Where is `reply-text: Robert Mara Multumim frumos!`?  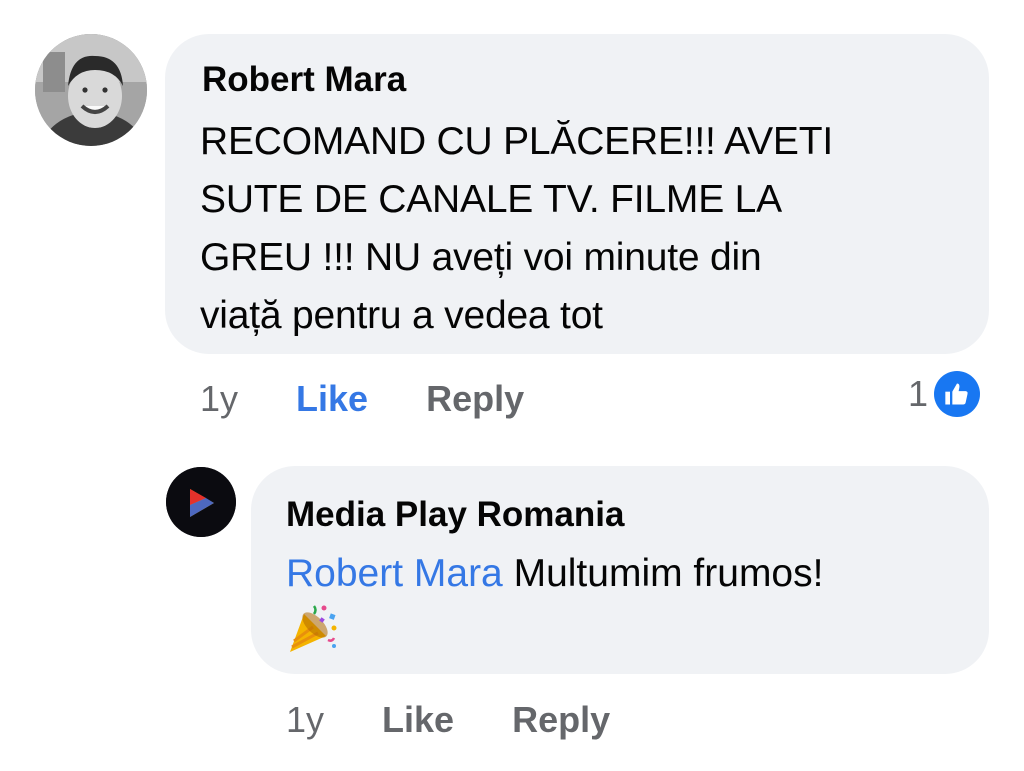
reply-text: Robert Mara Multumim frumos! is located at coordinates (554, 574).